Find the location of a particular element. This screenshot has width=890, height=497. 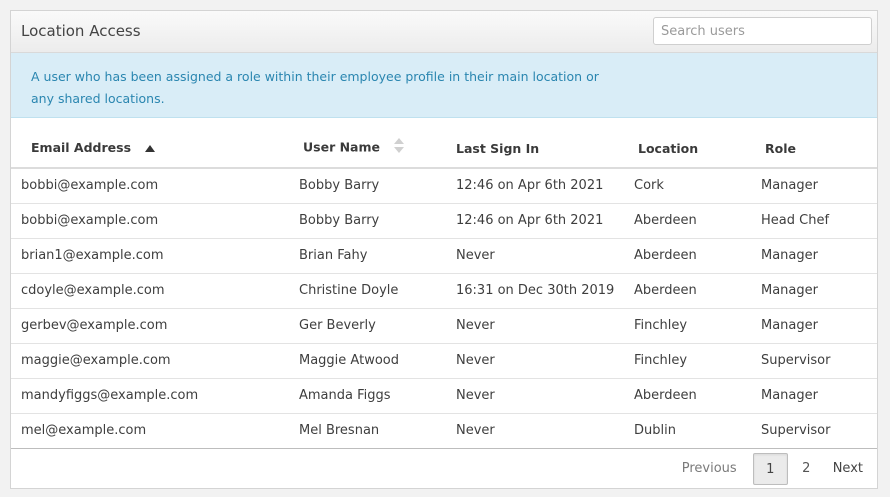

cell-email: cdoyle@example.com is located at coordinates (154, 291).